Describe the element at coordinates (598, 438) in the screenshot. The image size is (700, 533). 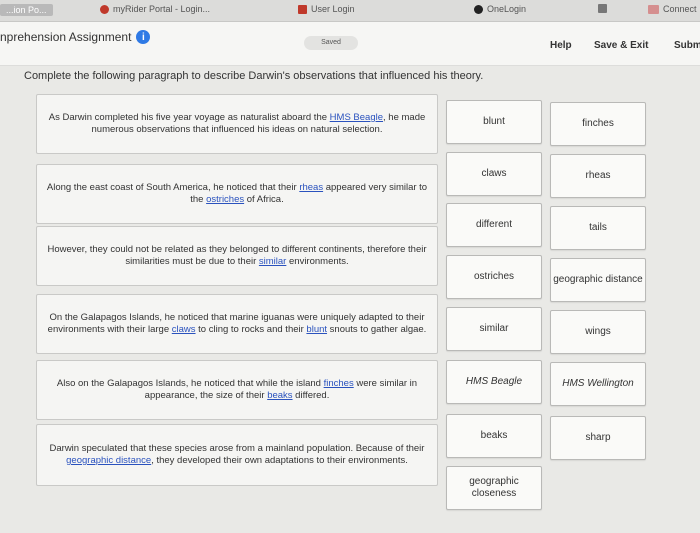
I see `word-tile-sharp: sharp` at that location.